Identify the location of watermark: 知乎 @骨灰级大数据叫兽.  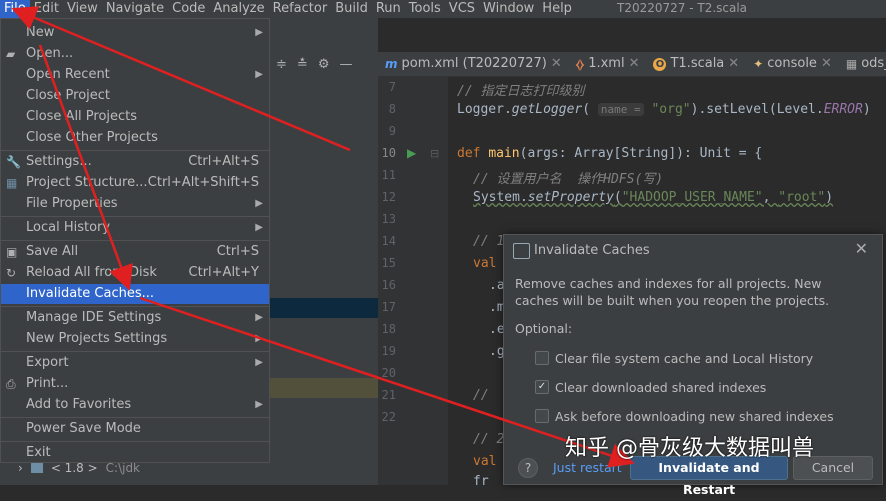
(689, 448).